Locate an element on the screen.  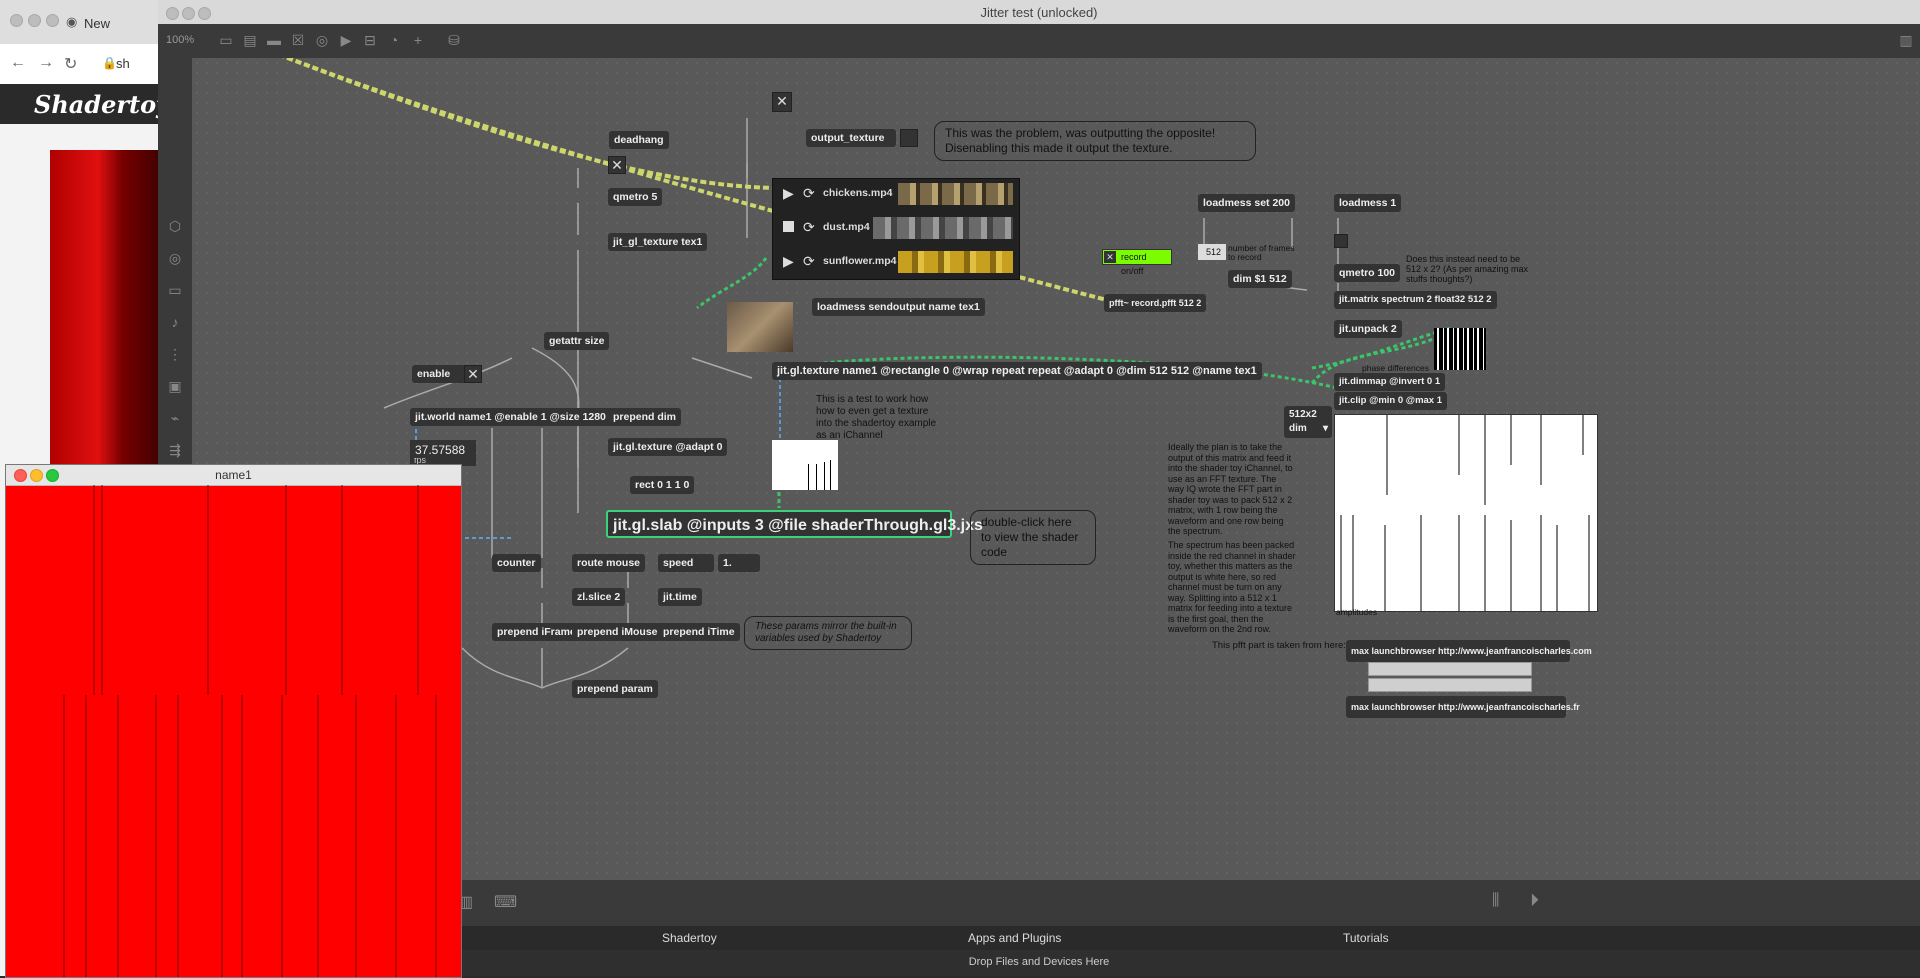
jit-unpack-object: jit.unpack 2 is located at coordinates (1368, 329).